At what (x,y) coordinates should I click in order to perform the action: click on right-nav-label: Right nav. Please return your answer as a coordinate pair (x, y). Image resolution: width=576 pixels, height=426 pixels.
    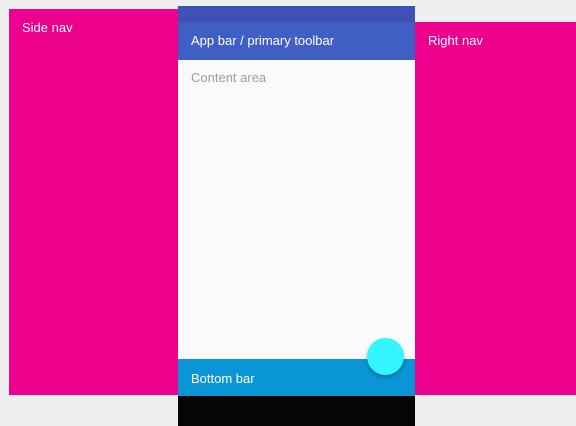
    Looking at the image, I should click on (455, 40).